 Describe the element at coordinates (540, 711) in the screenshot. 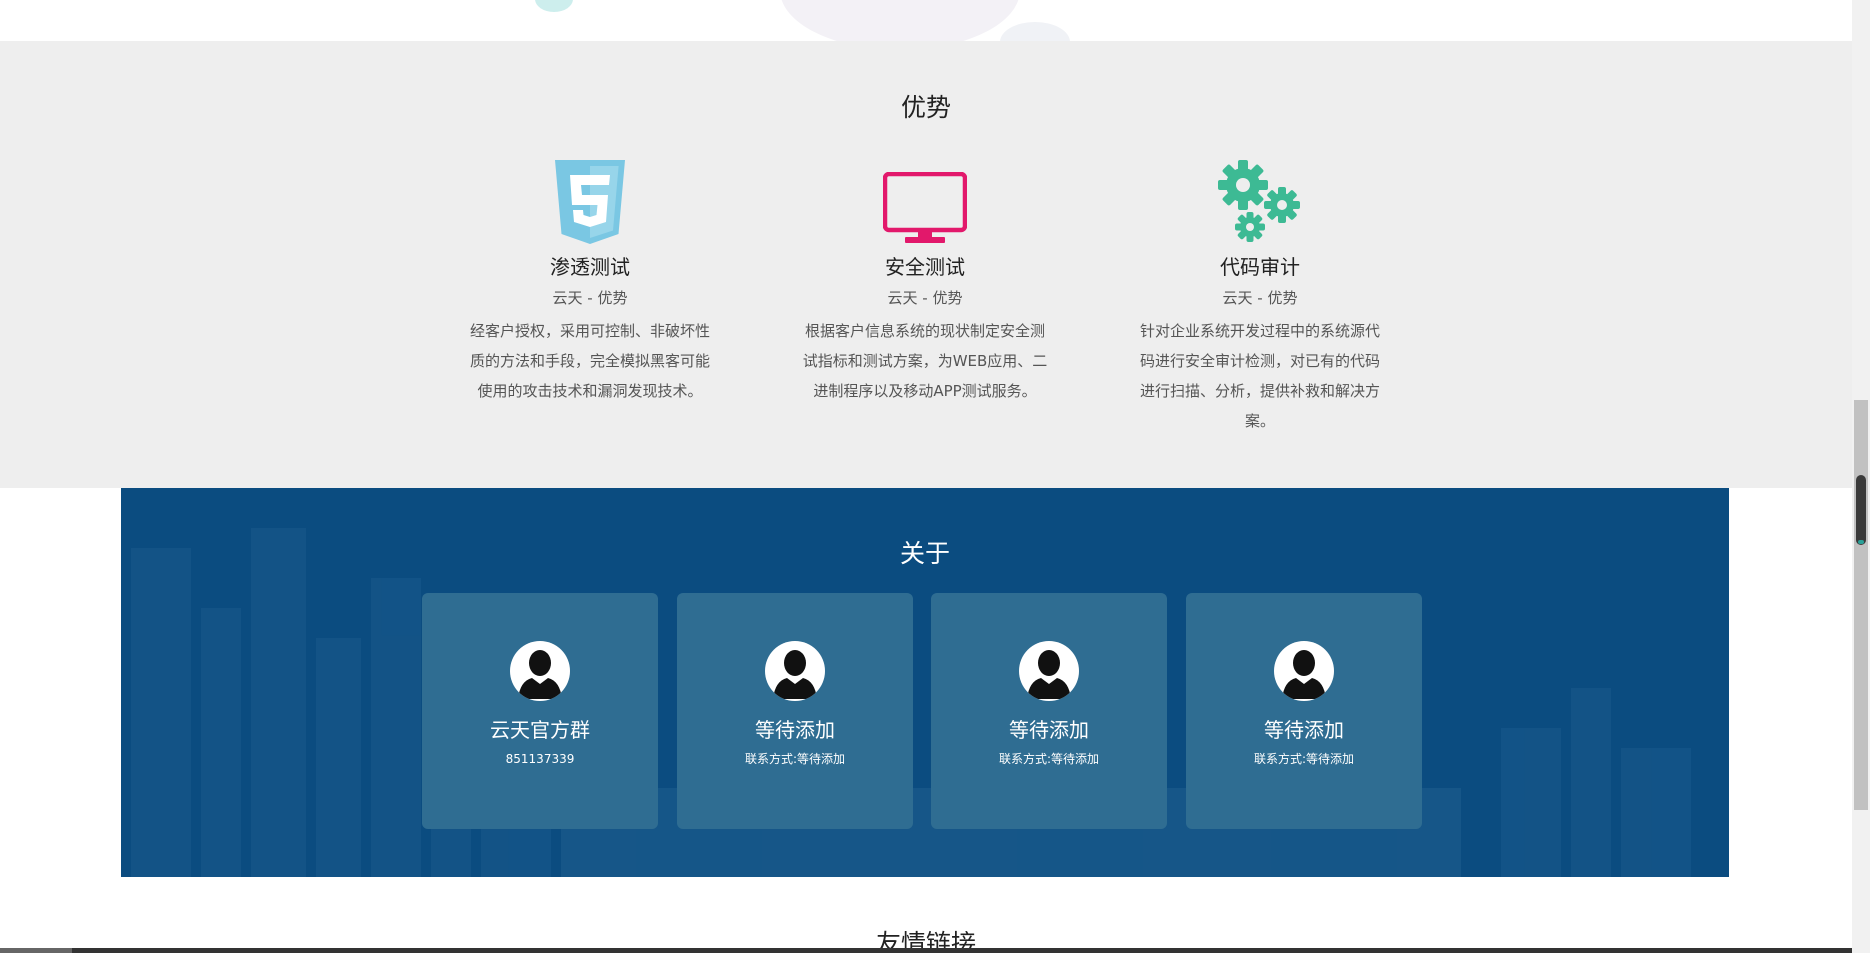

I see `contact-card: 云天官方群 851137339` at that location.